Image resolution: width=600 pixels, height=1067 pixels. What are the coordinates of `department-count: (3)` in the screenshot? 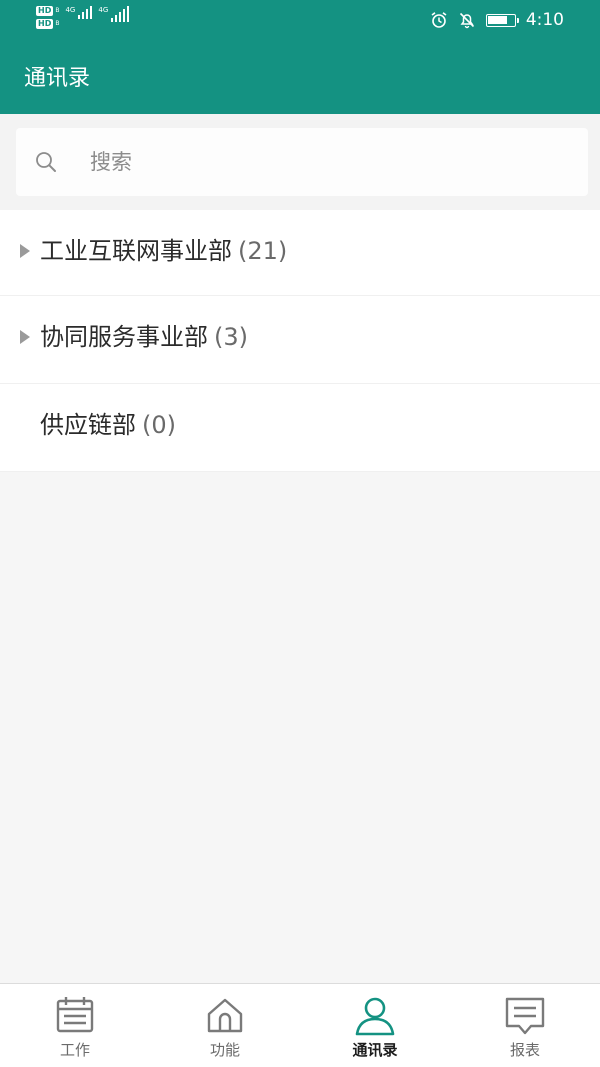 It's located at (231, 337).